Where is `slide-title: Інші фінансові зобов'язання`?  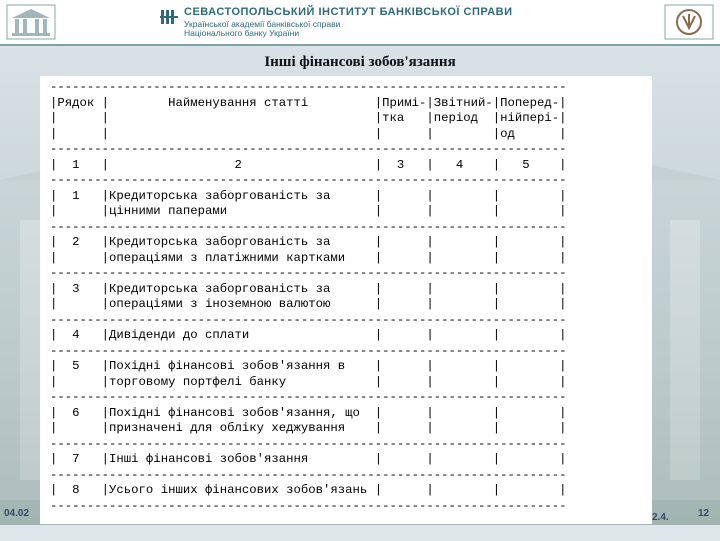
slide-title: Інші фінансові зобов'язання is located at coordinates (360, 62).